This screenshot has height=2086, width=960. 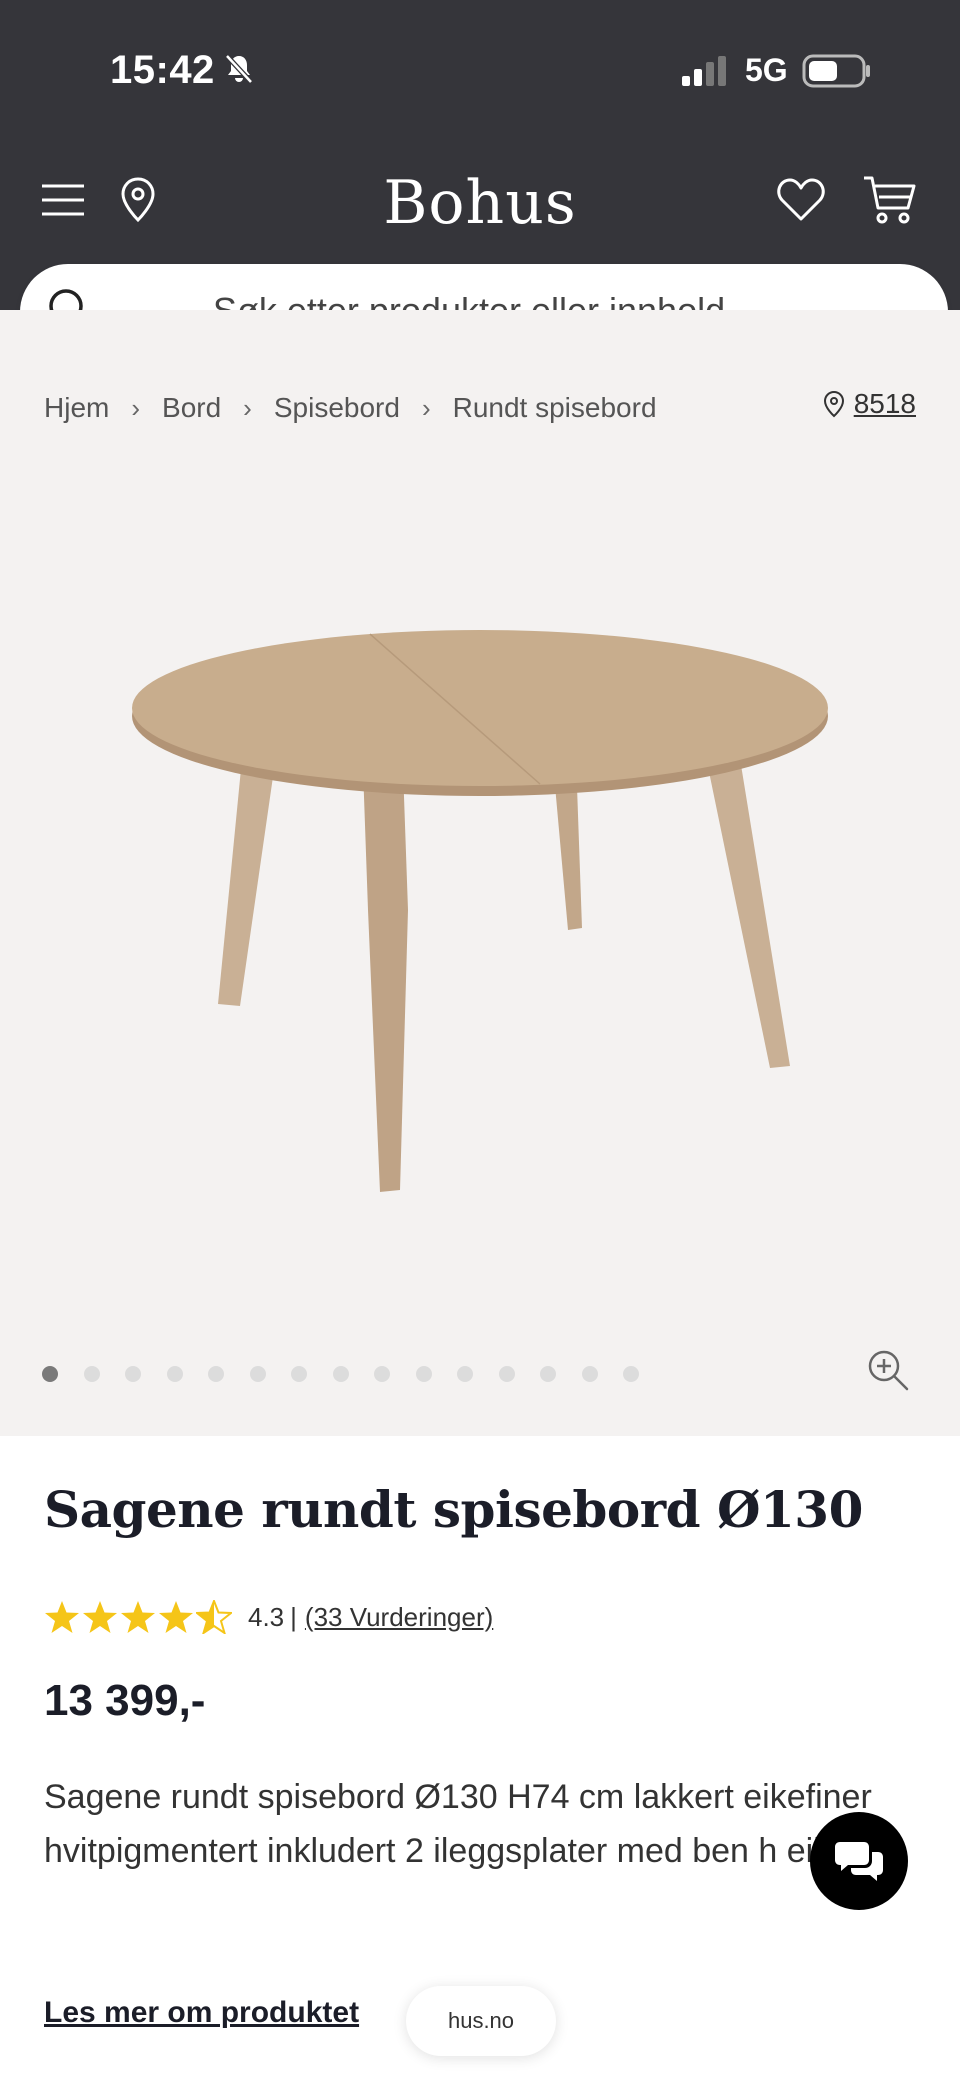 What do you see at coordinates (885, 404) in the screenshot?
I see `store-code: 8518` at bounding box center [885, 404].